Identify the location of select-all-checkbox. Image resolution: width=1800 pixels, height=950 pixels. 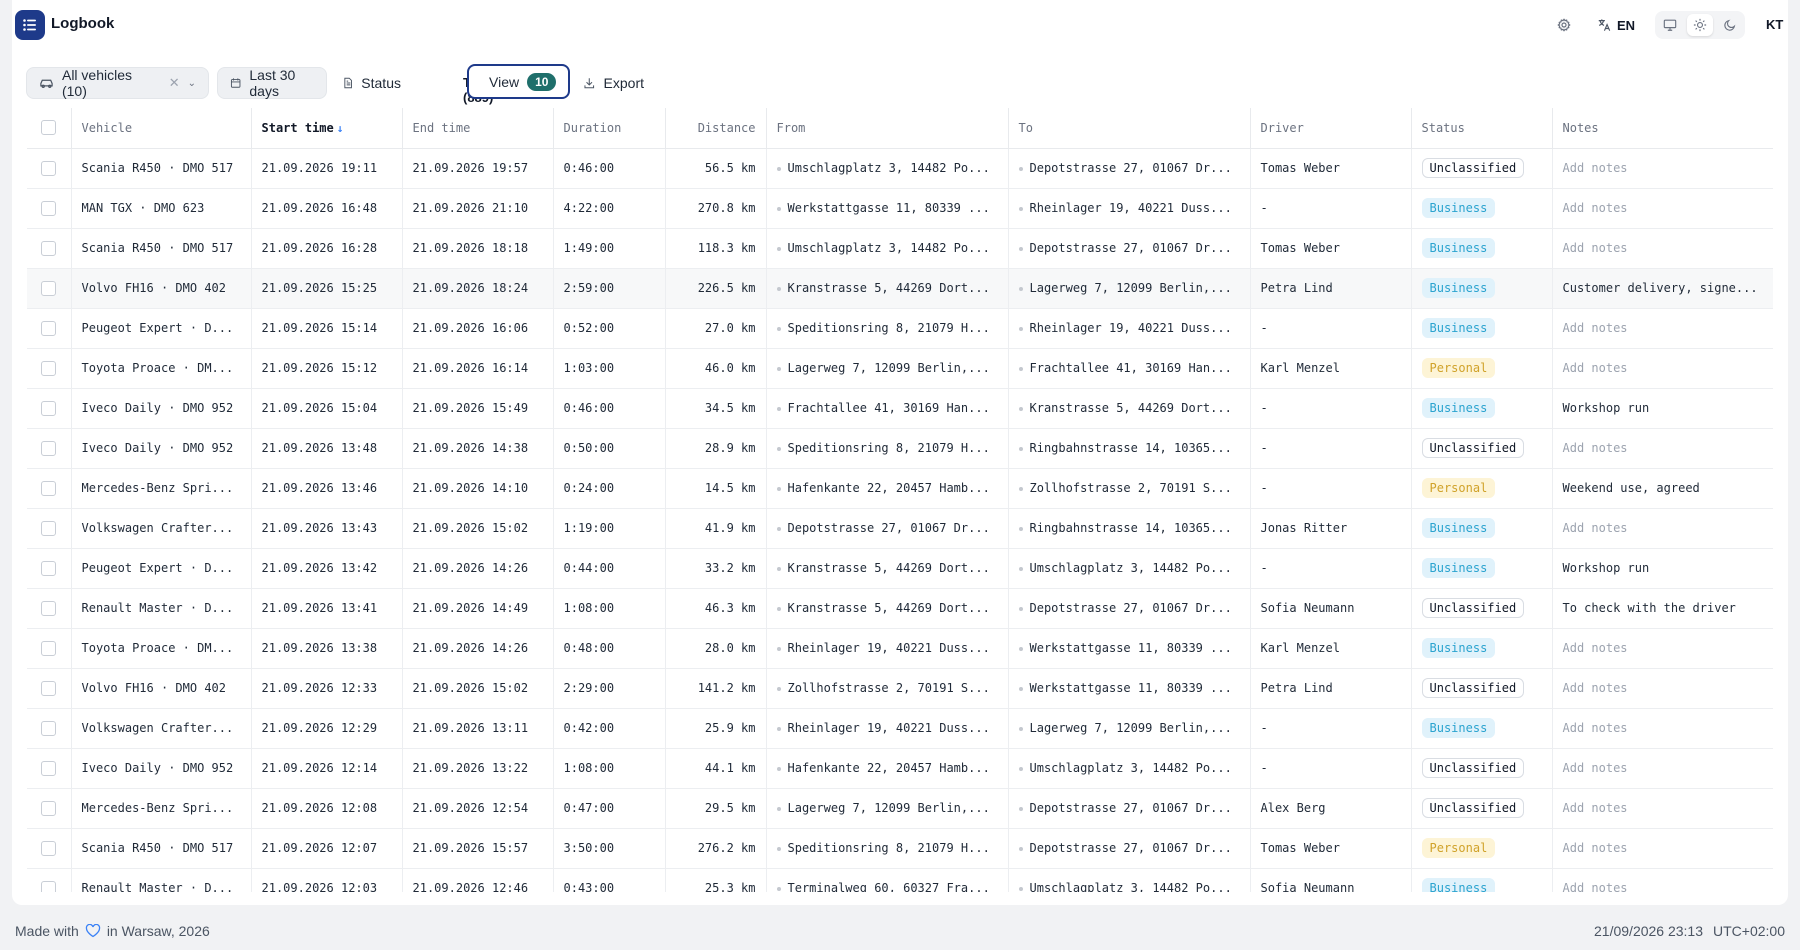
(49, 128).